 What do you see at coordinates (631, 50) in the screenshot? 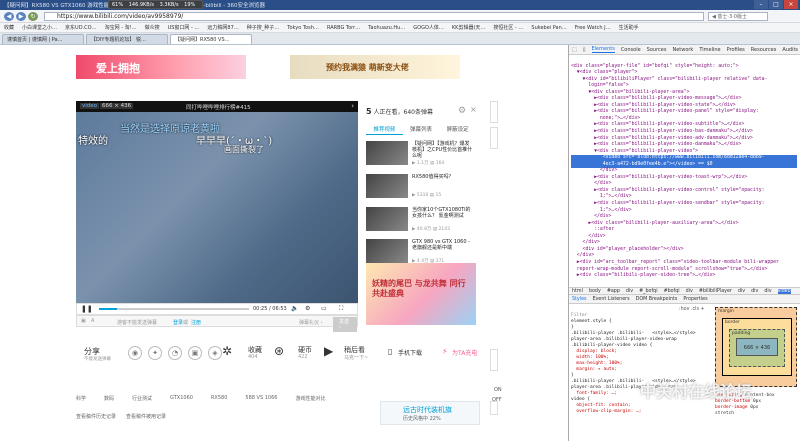
I see `tab-console: Console` at bounding box center [631, 50].